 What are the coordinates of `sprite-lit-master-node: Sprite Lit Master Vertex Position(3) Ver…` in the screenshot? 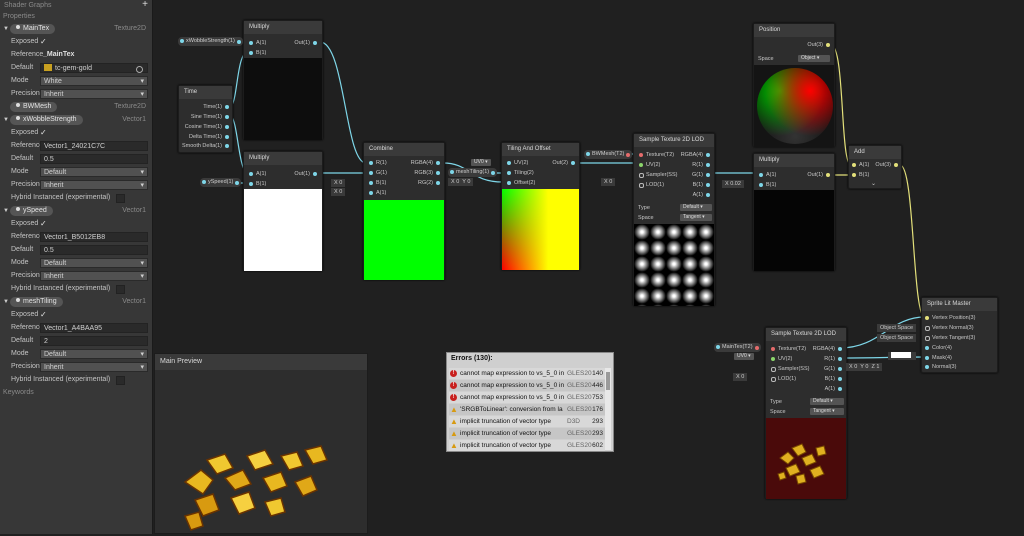 It's located at (959, 335).